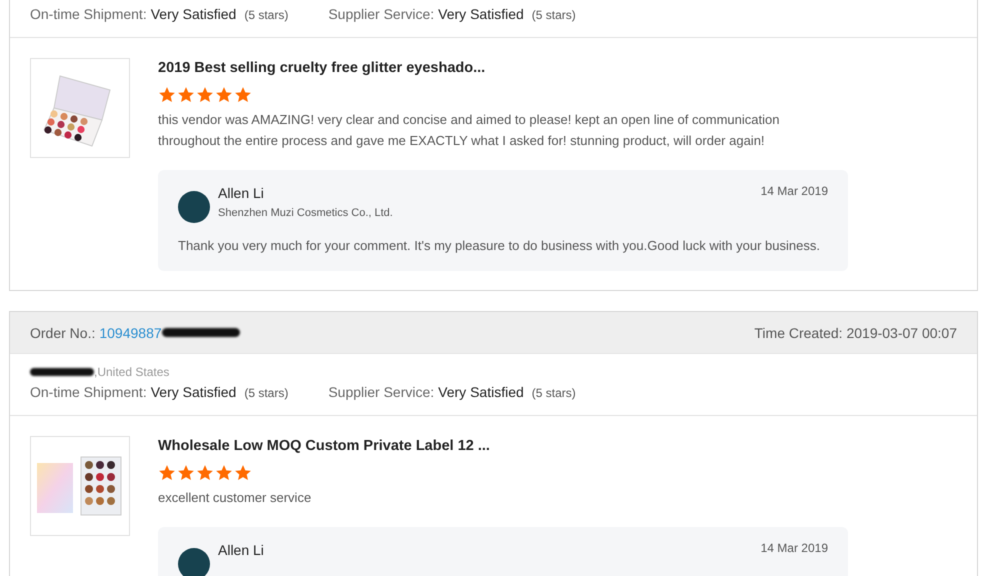 The width and height of the screenshot is (986, 576). Describe the element at coordinates (132, 372) in the screenshot. I see `buyer-location: ,United States` at that location.